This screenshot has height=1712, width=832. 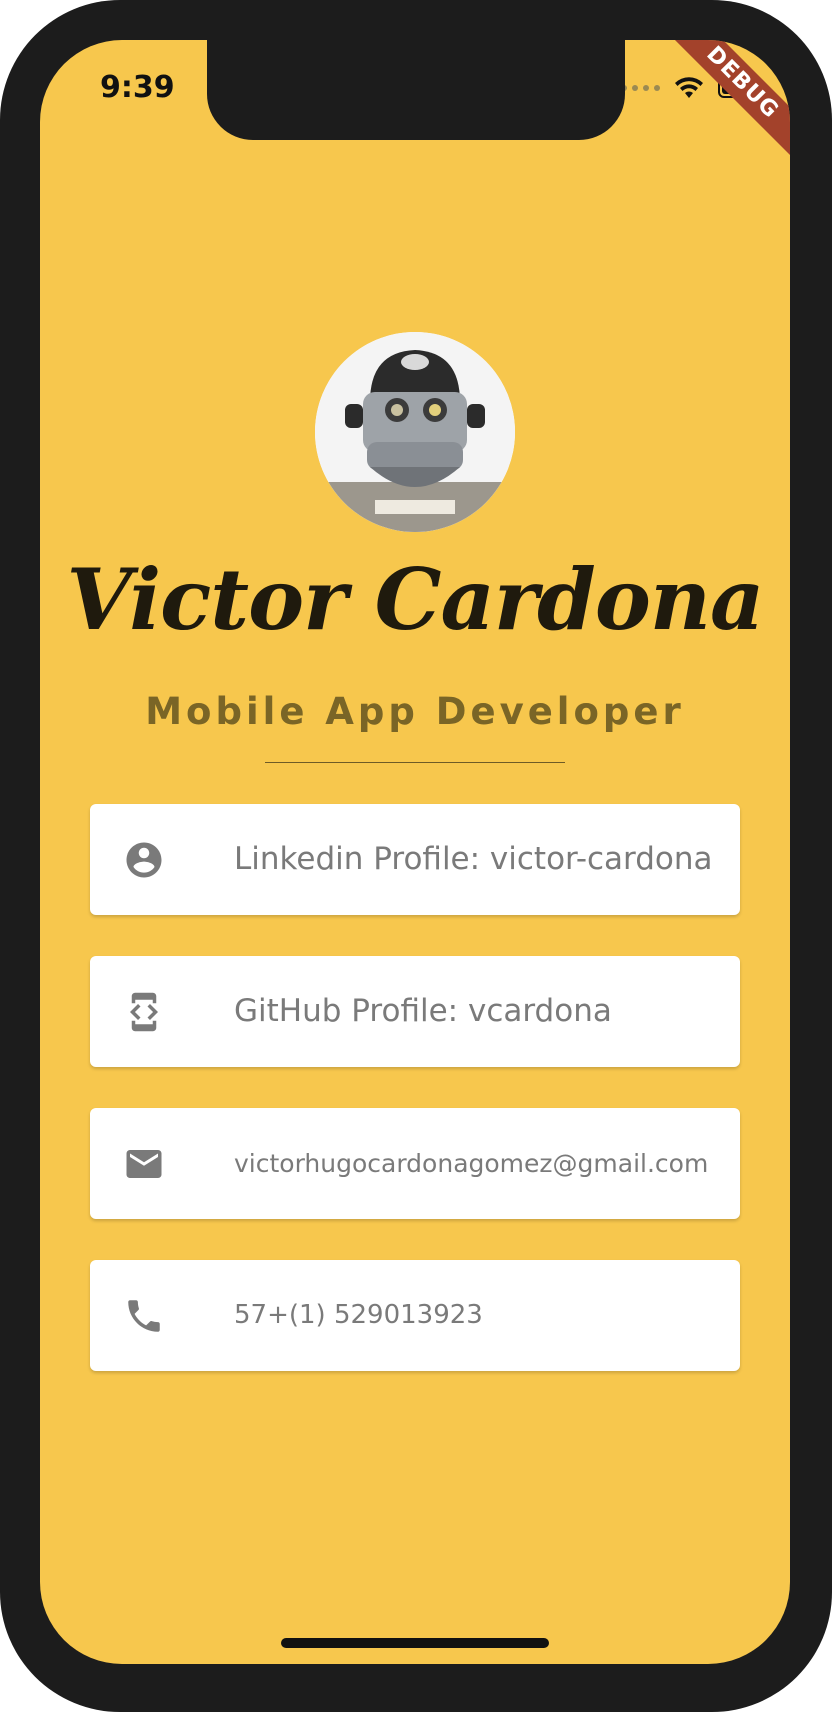 I want to click on email-icon, so click(x=144, y=1164).